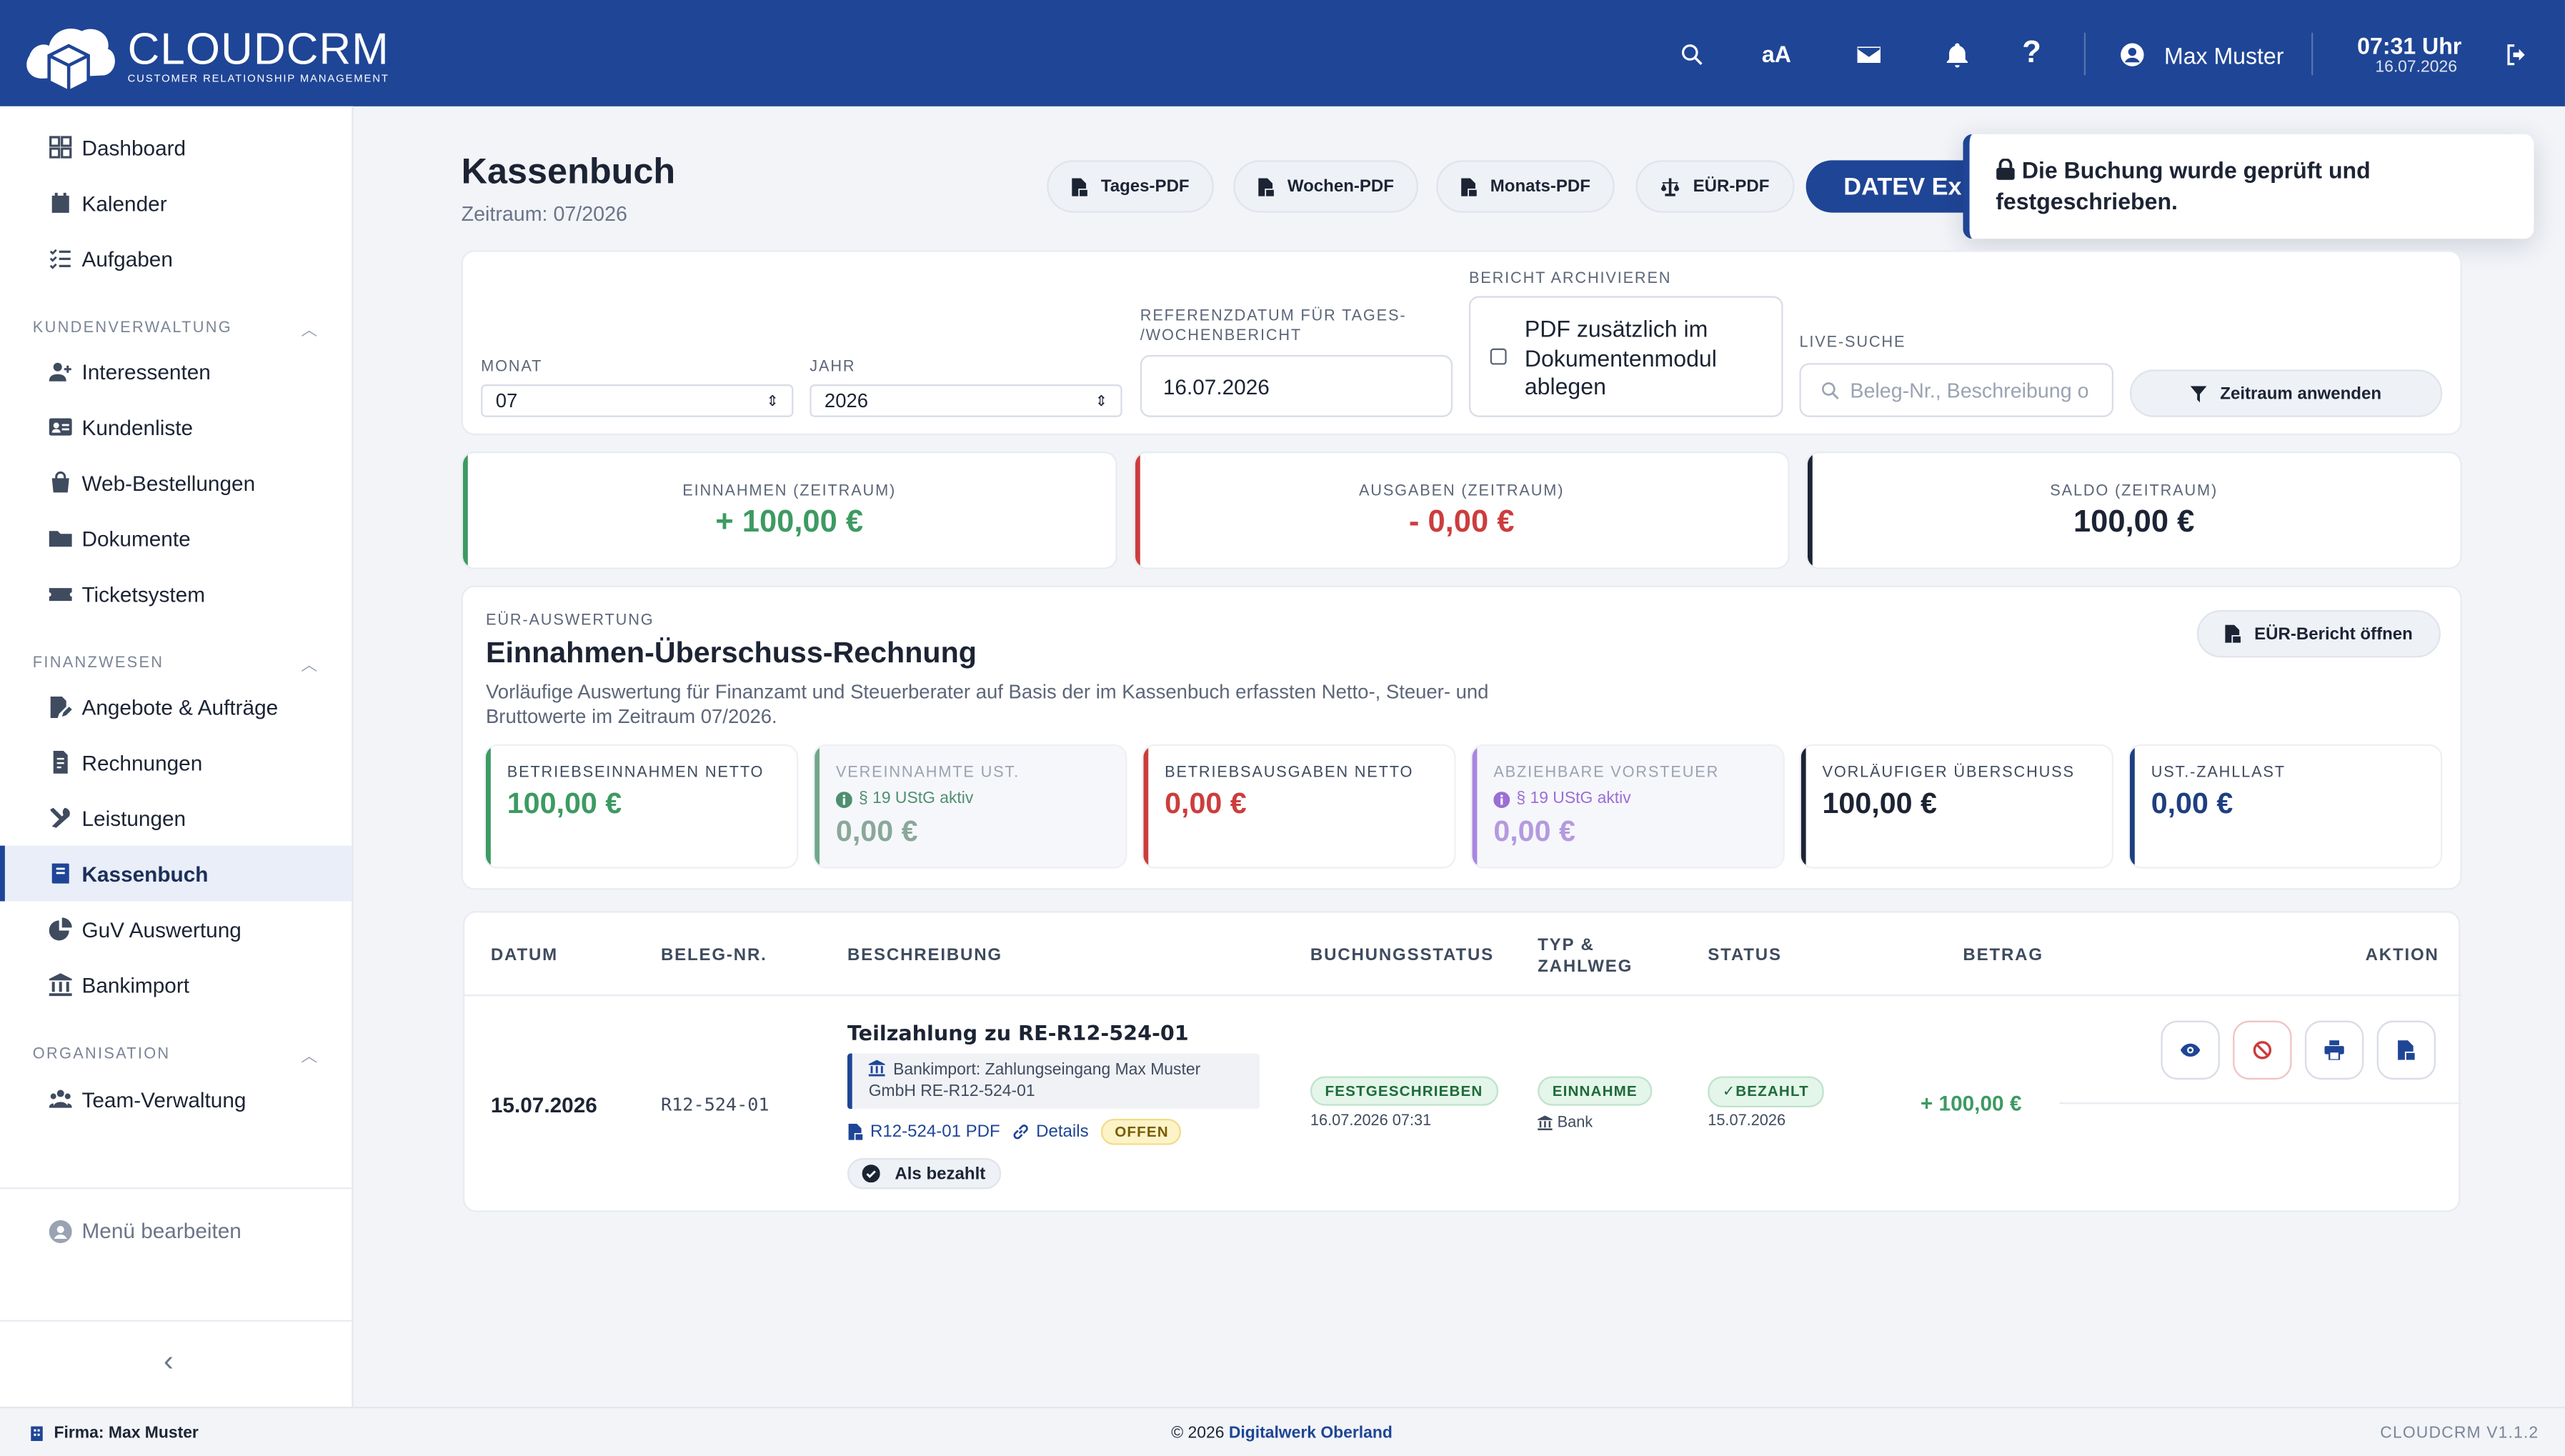 Image resolution: width=2565 pixels, height=1456 pixels. Describe the element at coordinates (924, 1173) in the screenshot. I see `mark-paid-button: Als bezahlt` at that location.